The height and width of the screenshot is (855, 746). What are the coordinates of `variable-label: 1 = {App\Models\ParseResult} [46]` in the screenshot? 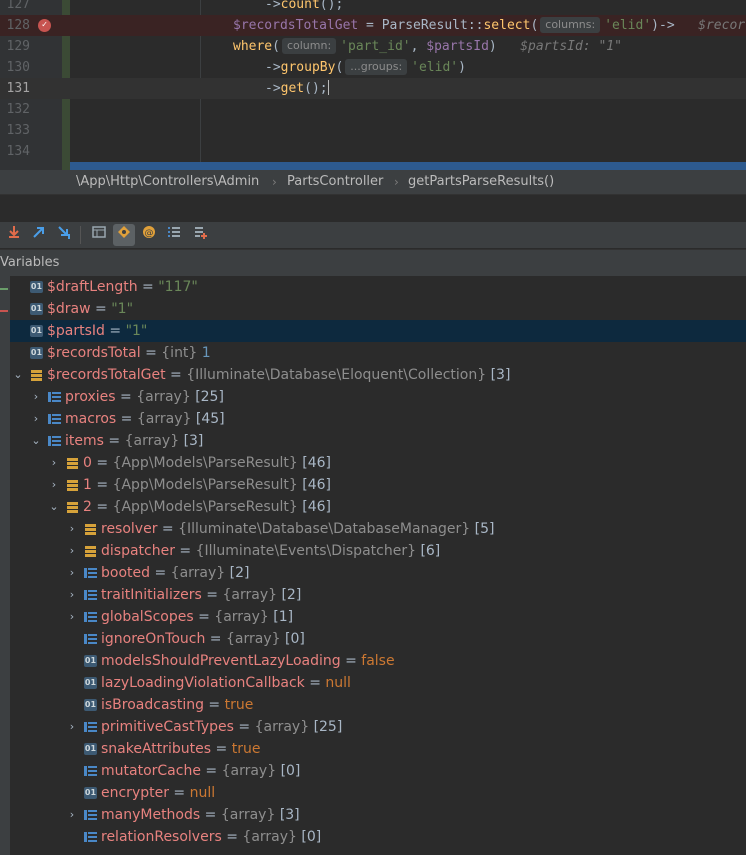 It's located at (207, 485).